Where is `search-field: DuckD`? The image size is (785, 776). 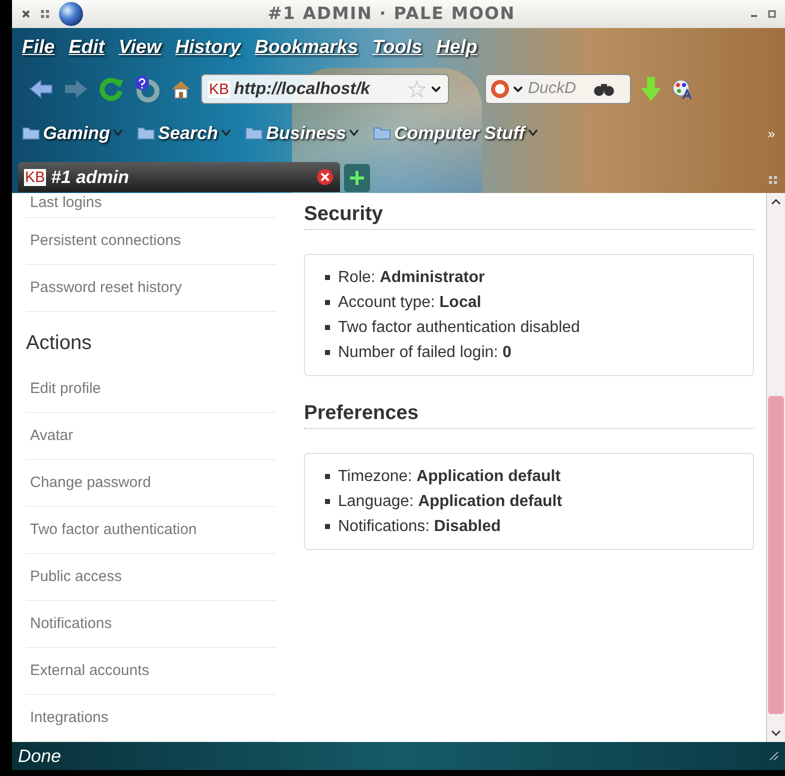
search-field: DuckD is located at coordinates (558, 89).